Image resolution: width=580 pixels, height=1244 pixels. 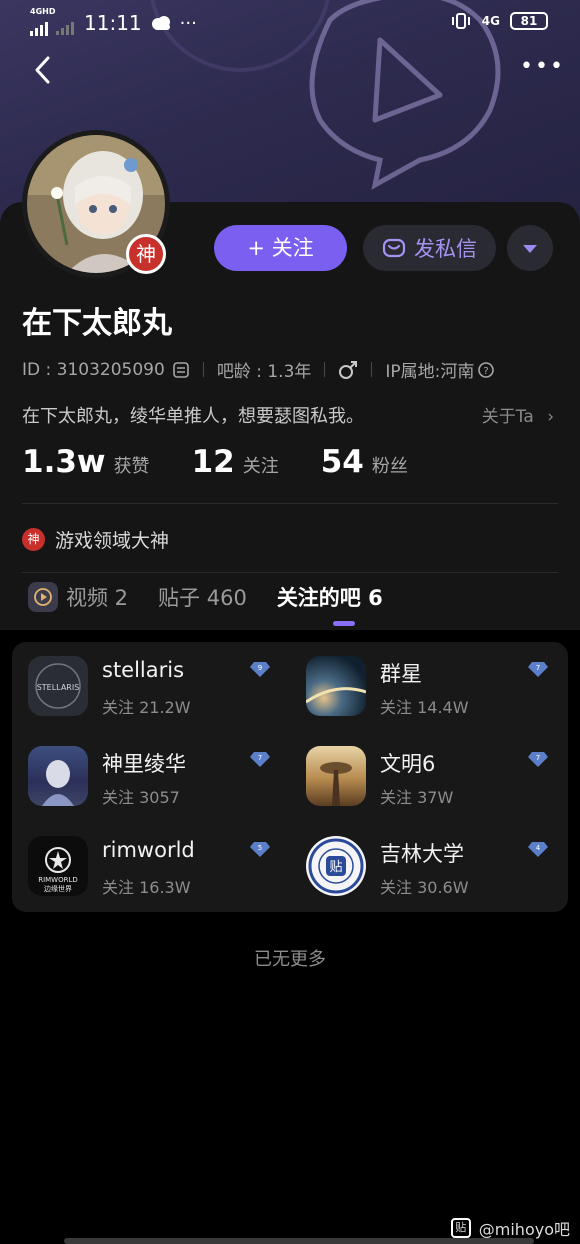 What do you see at coordinates (151, 687) in the screenshot?
I see `bar-item-stellaris: STELLARIS stellaris 关注 21.2W 9` at bounding box center [151, 687].